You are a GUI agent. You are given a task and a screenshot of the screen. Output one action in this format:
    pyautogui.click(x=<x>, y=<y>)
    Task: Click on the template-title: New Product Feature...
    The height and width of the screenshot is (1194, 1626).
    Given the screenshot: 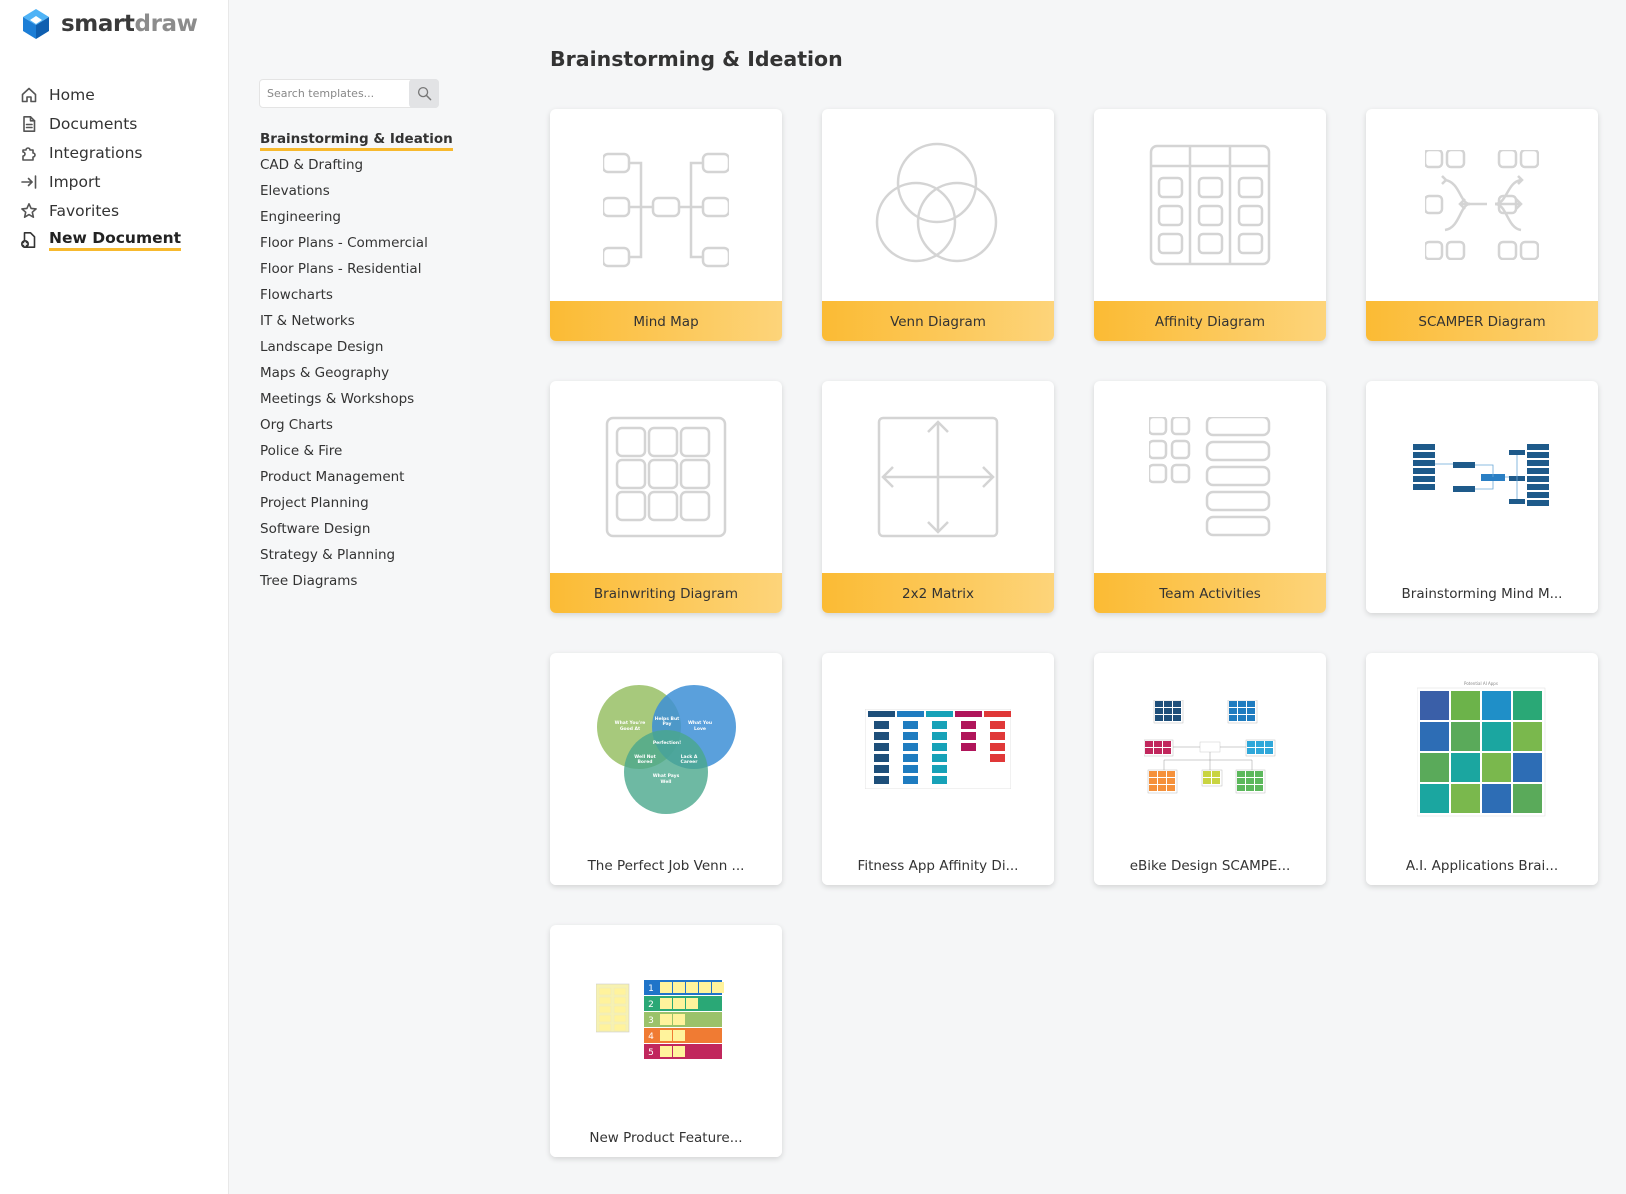 What is the action you would take?
    pyautogui.click(x=666, y=1137)
    